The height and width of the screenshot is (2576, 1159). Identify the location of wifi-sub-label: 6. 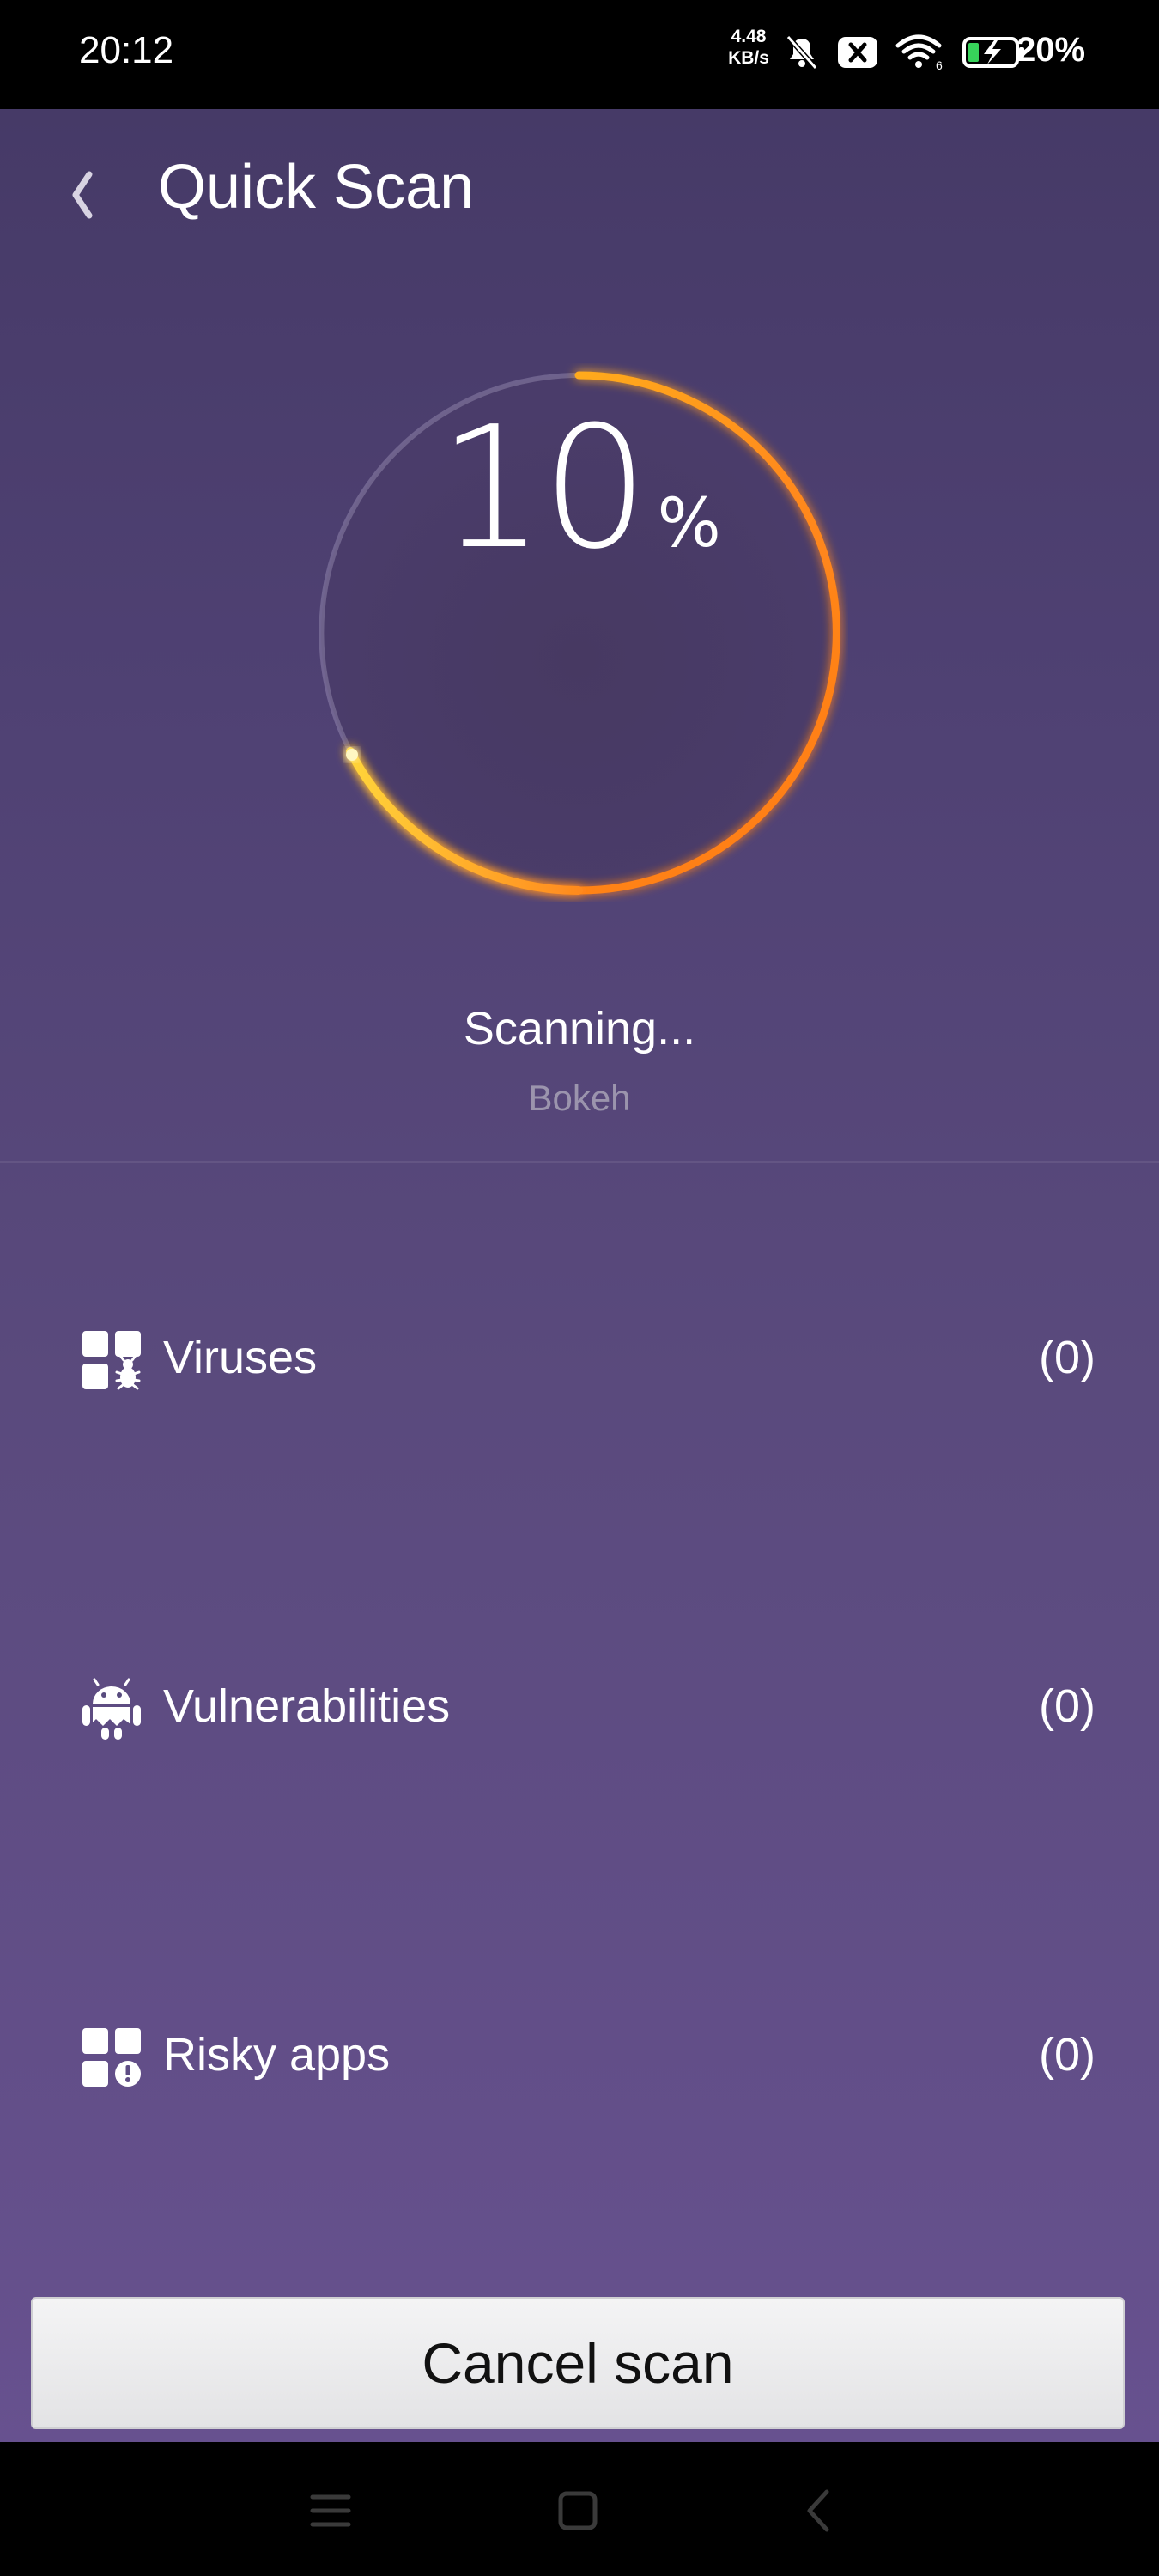
(940, 64).